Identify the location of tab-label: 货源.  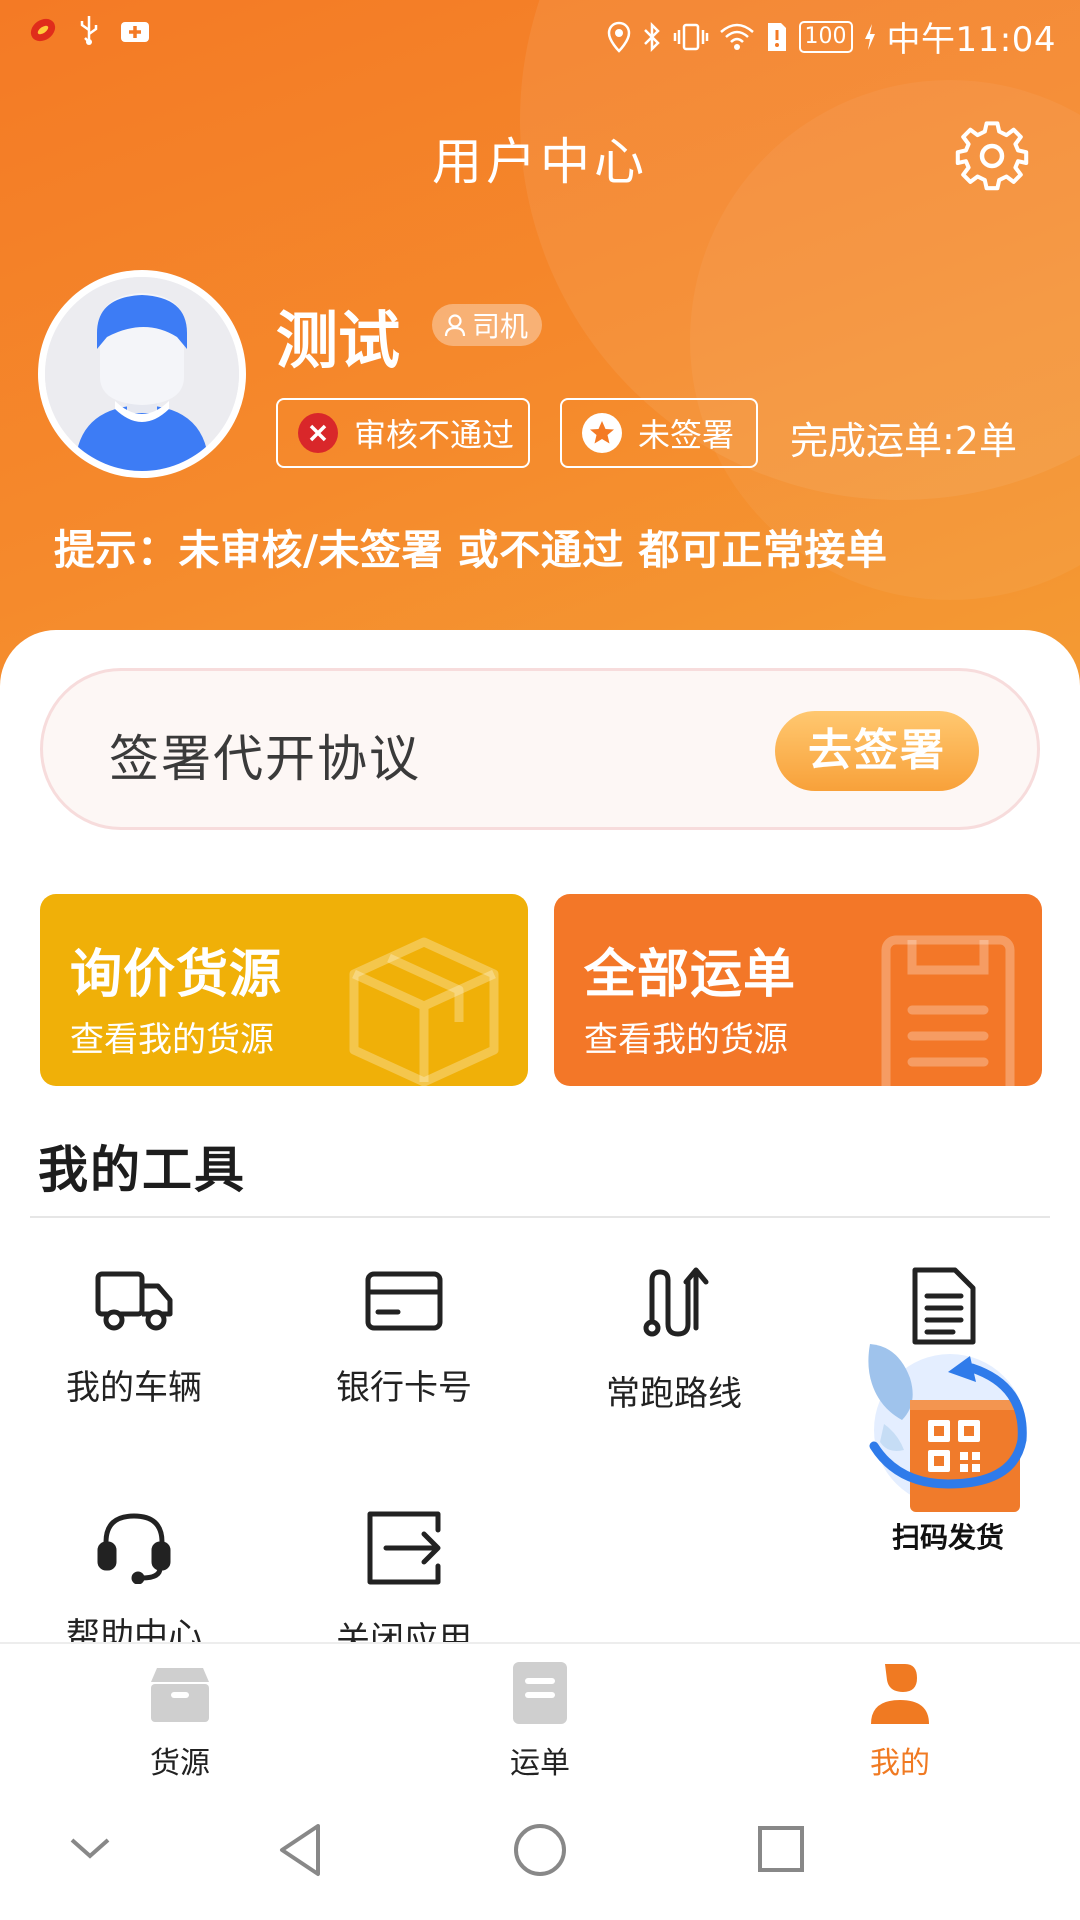
(180, 1763).